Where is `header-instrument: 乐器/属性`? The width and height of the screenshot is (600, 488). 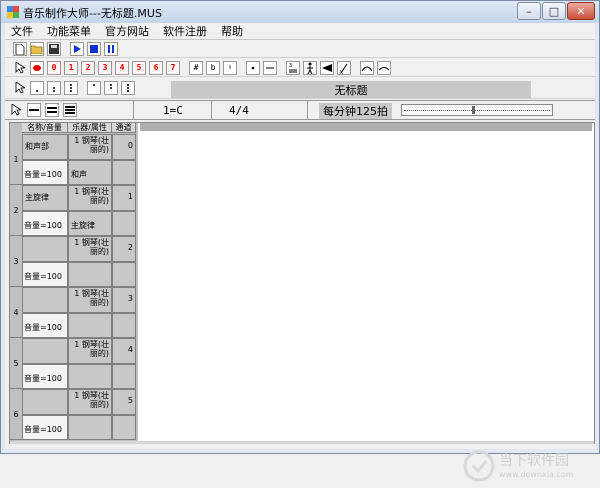 header-instrument: 乐器/属性 is located at coordinates (90, 128).